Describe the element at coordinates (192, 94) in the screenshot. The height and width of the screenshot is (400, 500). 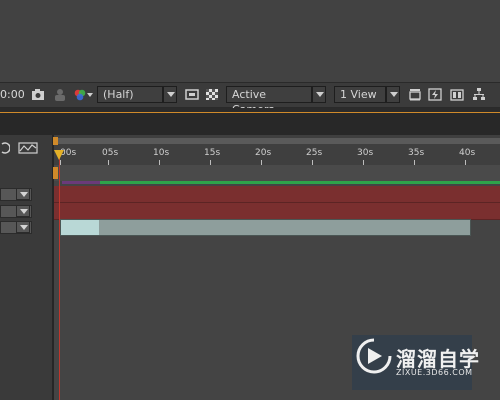
I see `region-of-interest-icon` at that location.